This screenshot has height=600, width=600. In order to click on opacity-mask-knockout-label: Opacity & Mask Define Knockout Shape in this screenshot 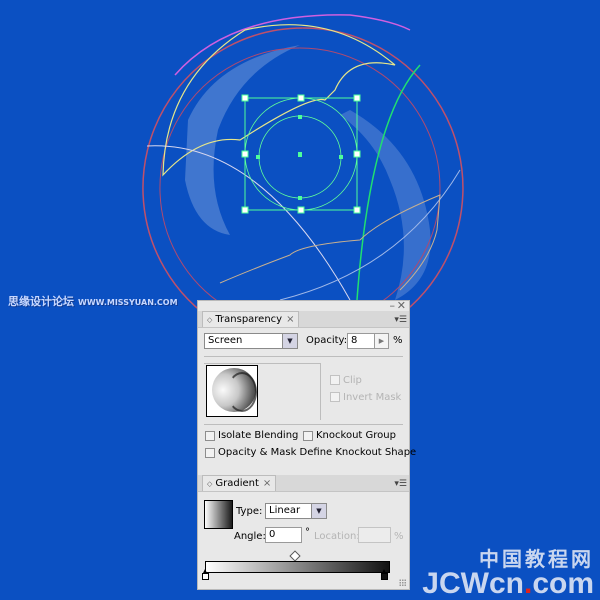, I will do `click(317, 452)`.